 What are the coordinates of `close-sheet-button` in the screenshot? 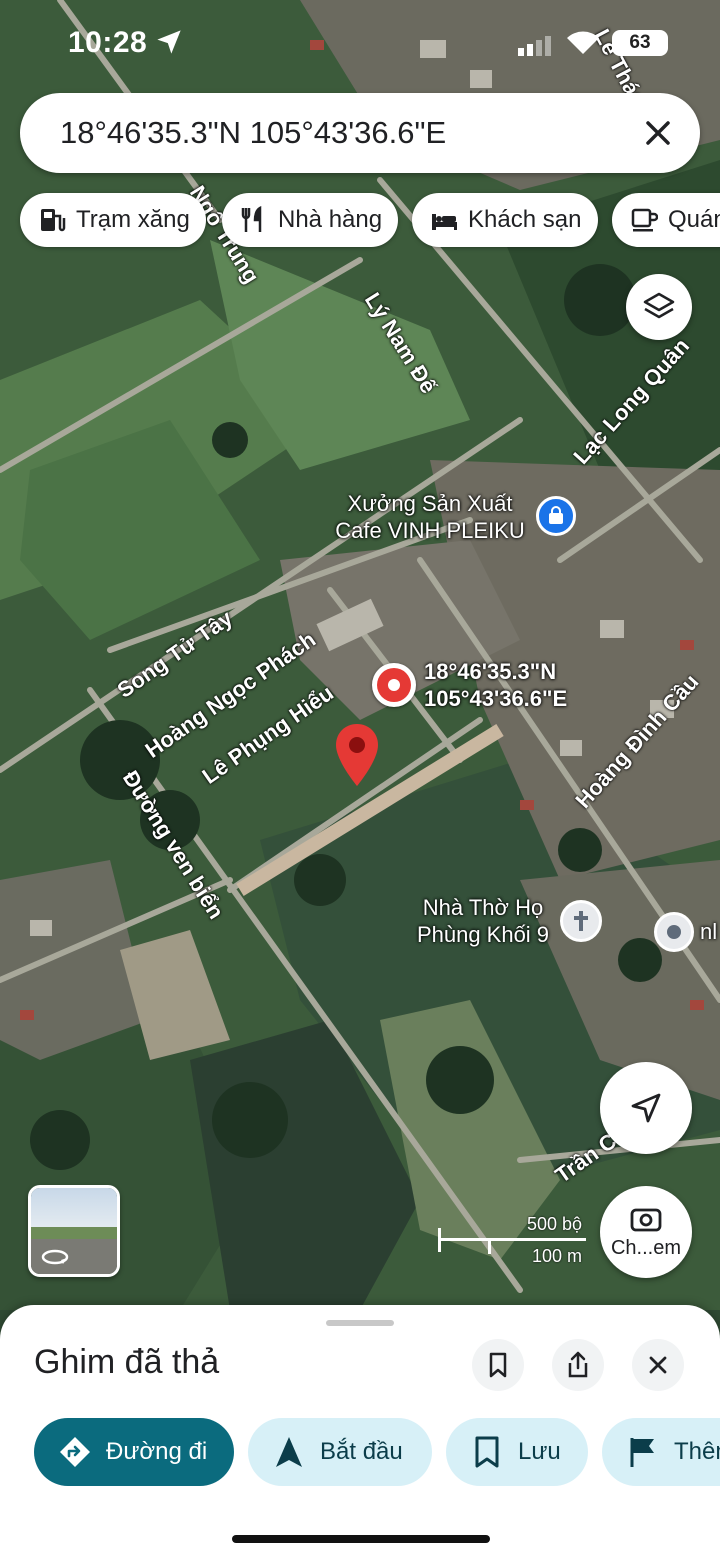 It's located at (658, 1365).